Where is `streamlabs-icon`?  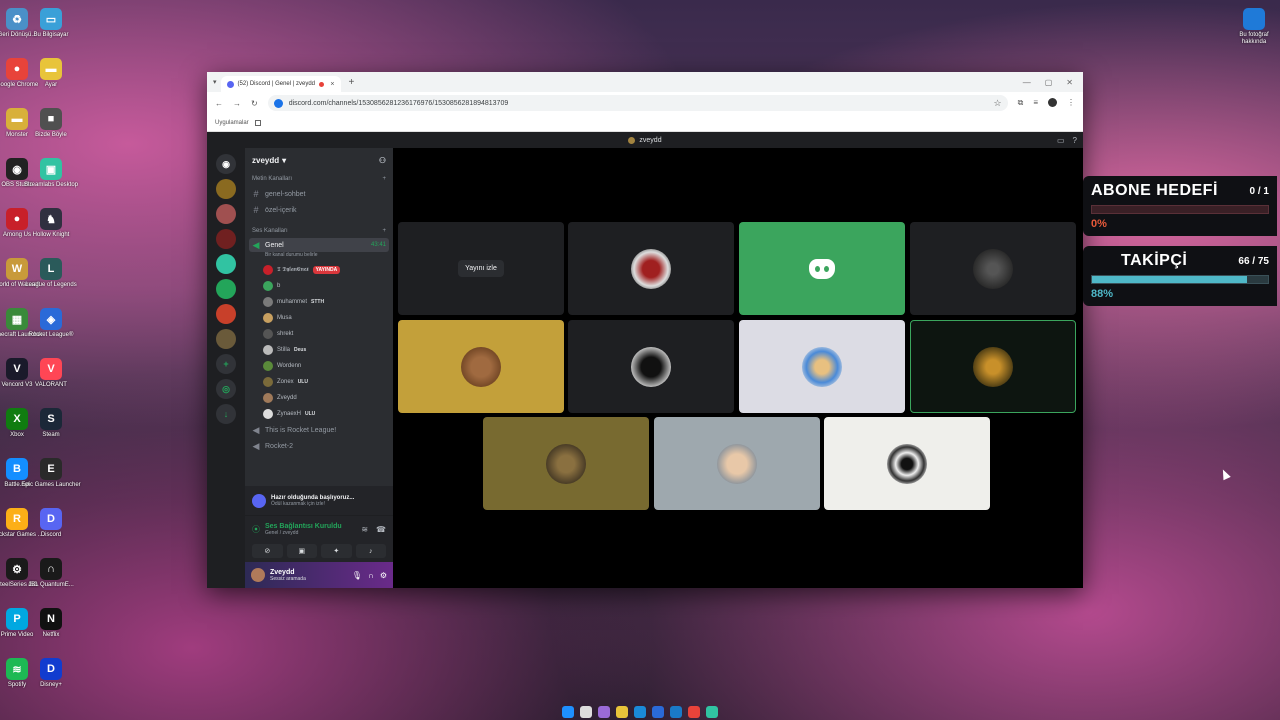 streamlabs-icon is located at coordinates (712, 712).